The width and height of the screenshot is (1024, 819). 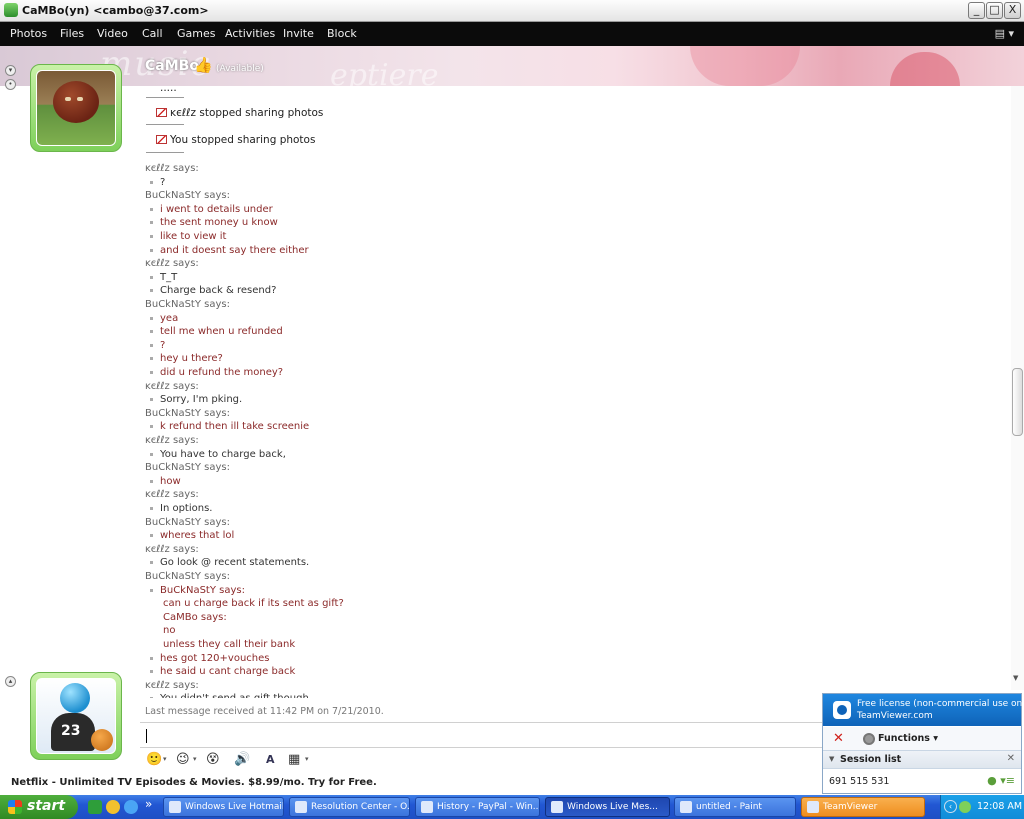 I want to click on menu-call: Call, so click(x=152, y=33).